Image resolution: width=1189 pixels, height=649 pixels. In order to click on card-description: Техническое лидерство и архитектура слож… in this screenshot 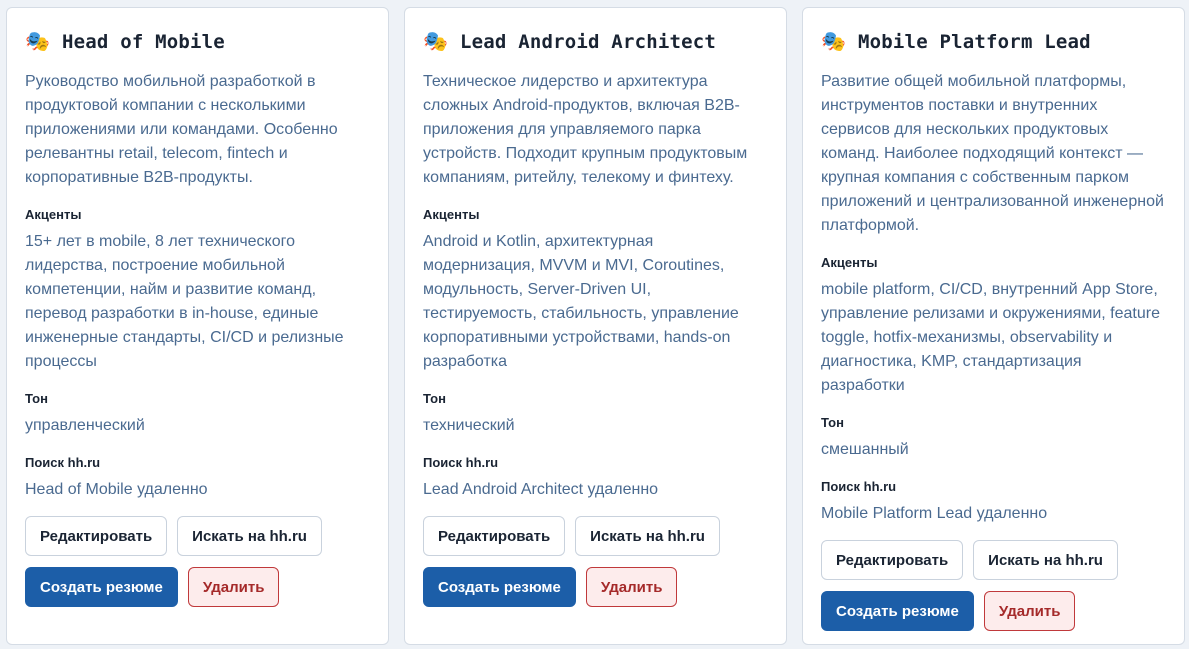, I will do `click(585, 129)`.